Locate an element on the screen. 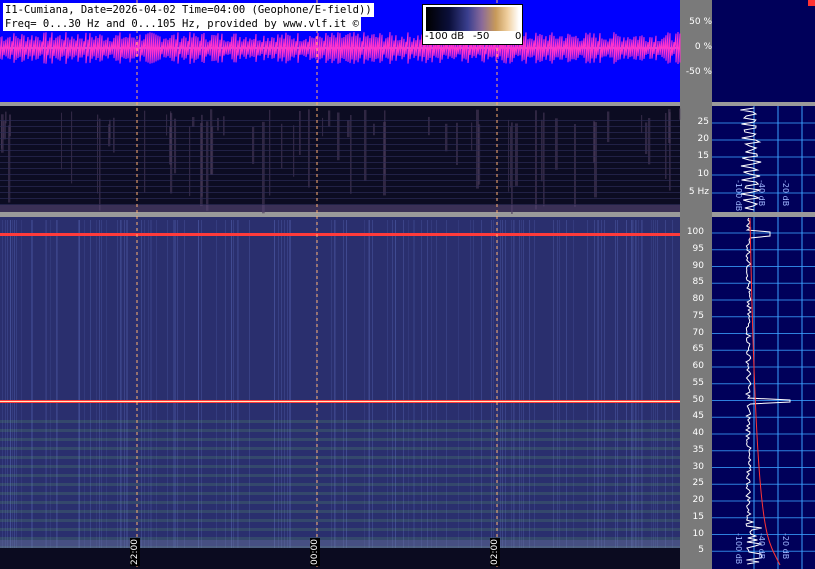 This screenshot has height=569, width=815. high-band-tick-label: 50 is located at coordinates (698, 399).